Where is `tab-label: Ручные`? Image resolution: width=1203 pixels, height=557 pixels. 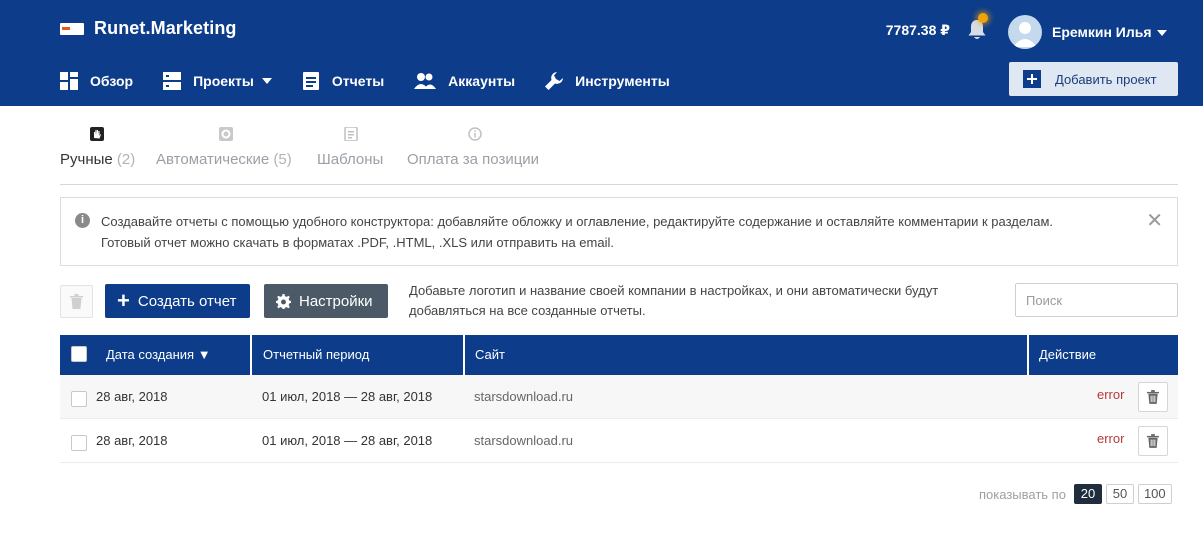 tab-label: Ручные is located at coordinates (86, 159).